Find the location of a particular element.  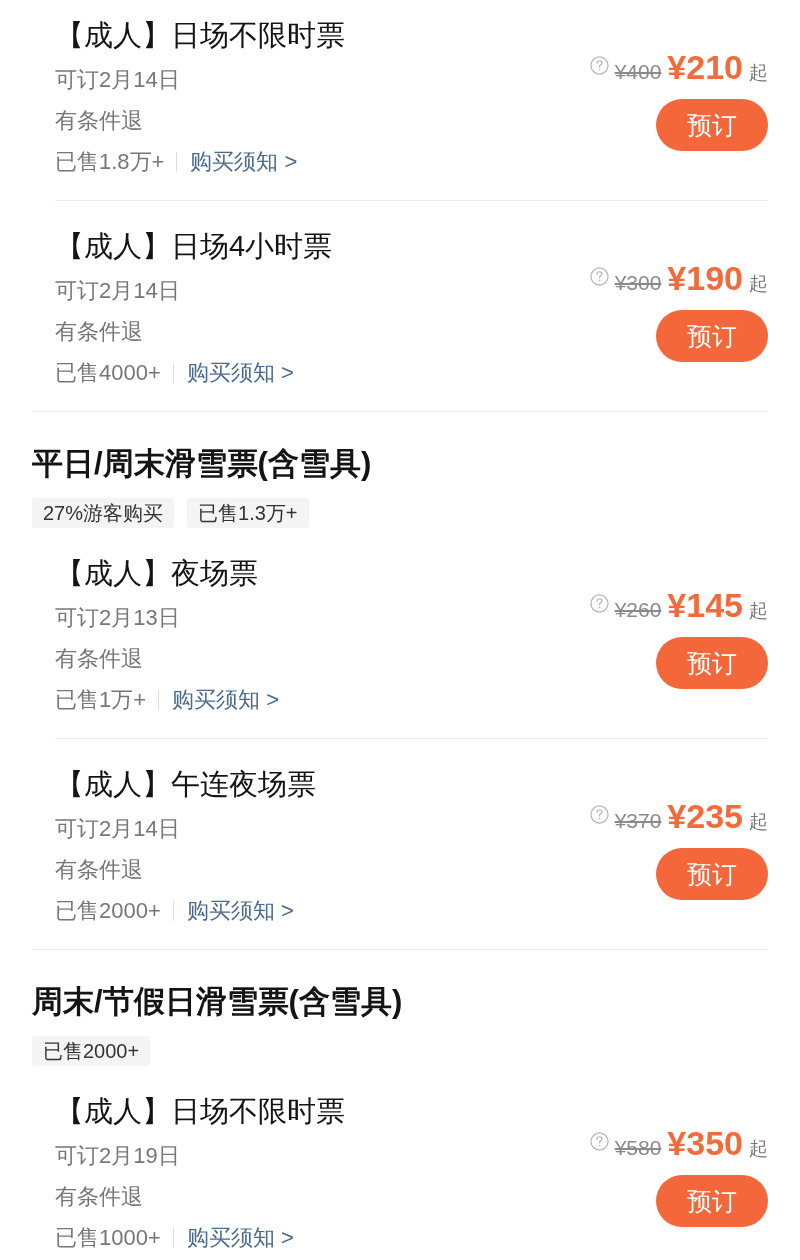

original-price: ¥580 is located at coordinates (638, 1148).